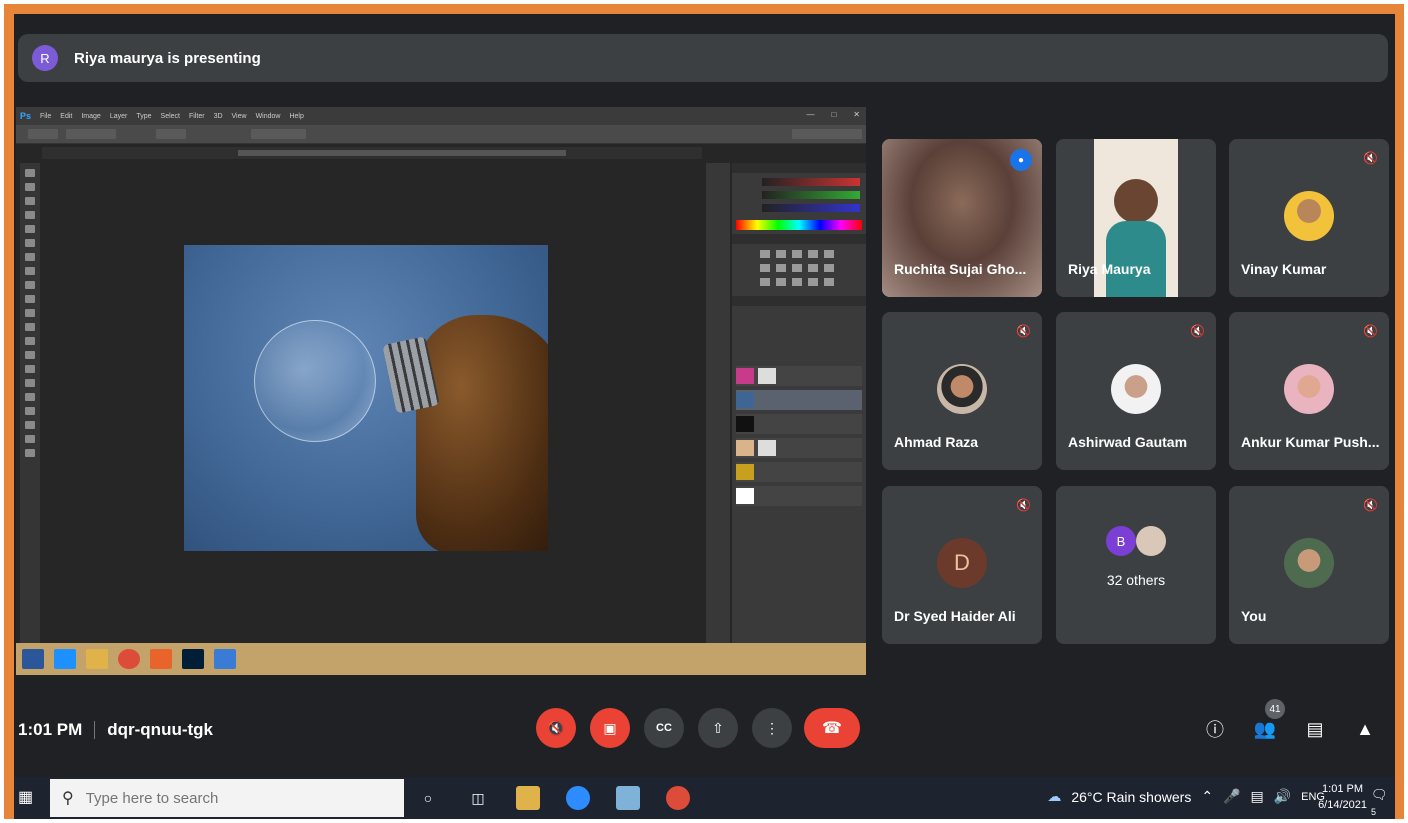 The height and width of the screenshot is (823, 1408). I want to click on ps-menu-type: Type, so click(143, 116).